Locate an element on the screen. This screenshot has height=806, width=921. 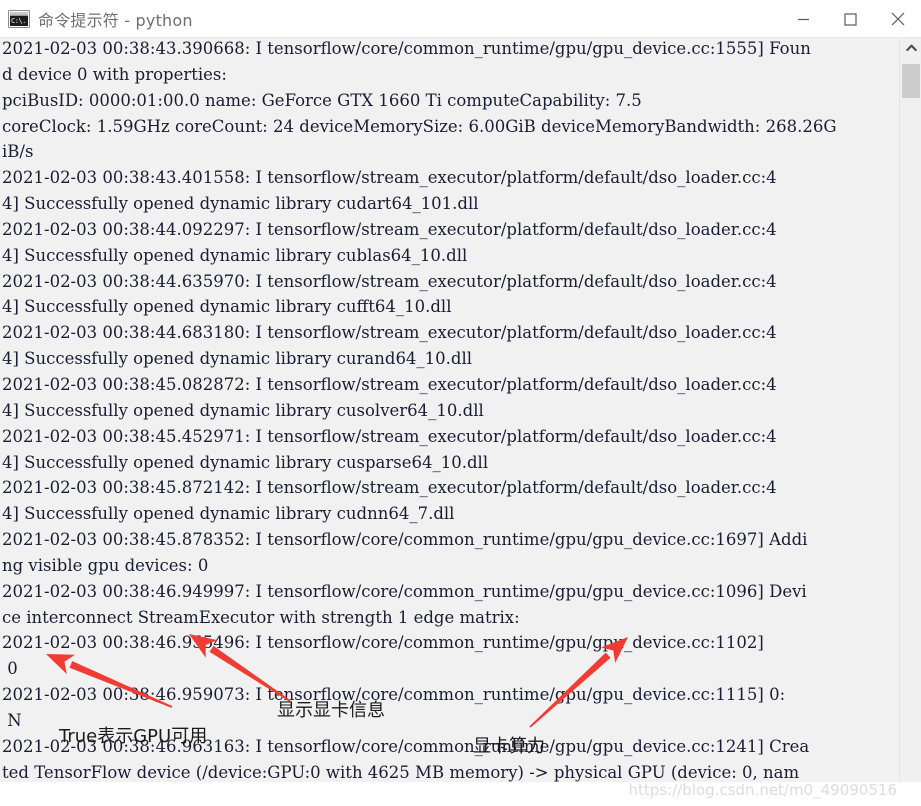
minimize-button is located at coordinates (803, 19).